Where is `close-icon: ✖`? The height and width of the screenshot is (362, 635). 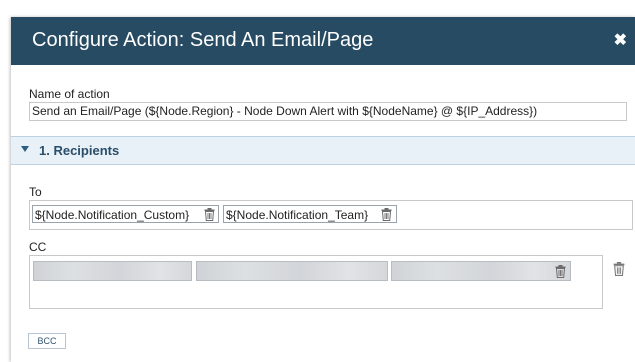
close-icon: ✖ is located at coordinates (620, 40).